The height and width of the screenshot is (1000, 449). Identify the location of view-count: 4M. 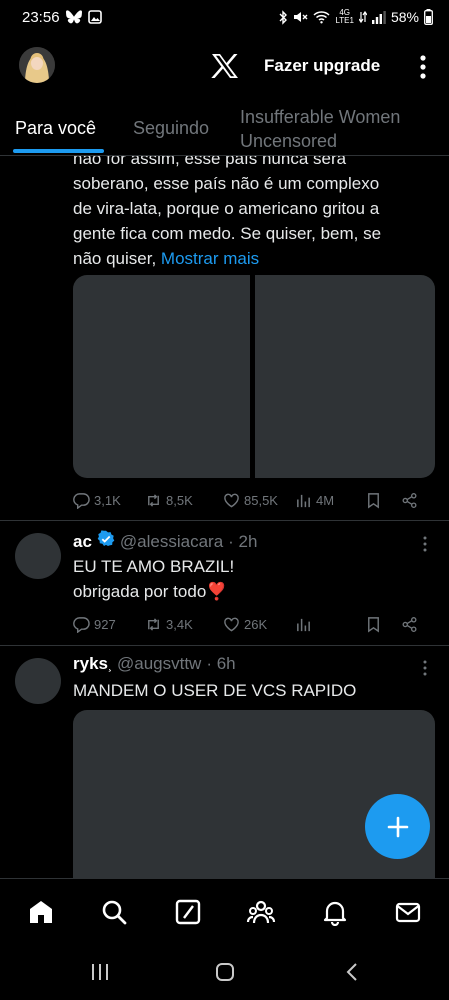
(325, 500).